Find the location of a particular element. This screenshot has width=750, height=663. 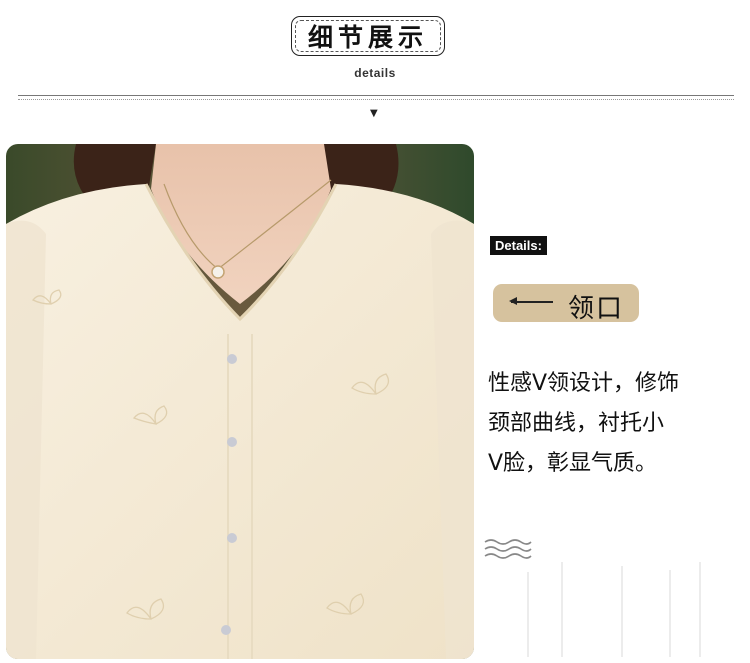

section-title: 细节展示 is located at coordinates (367, 37).